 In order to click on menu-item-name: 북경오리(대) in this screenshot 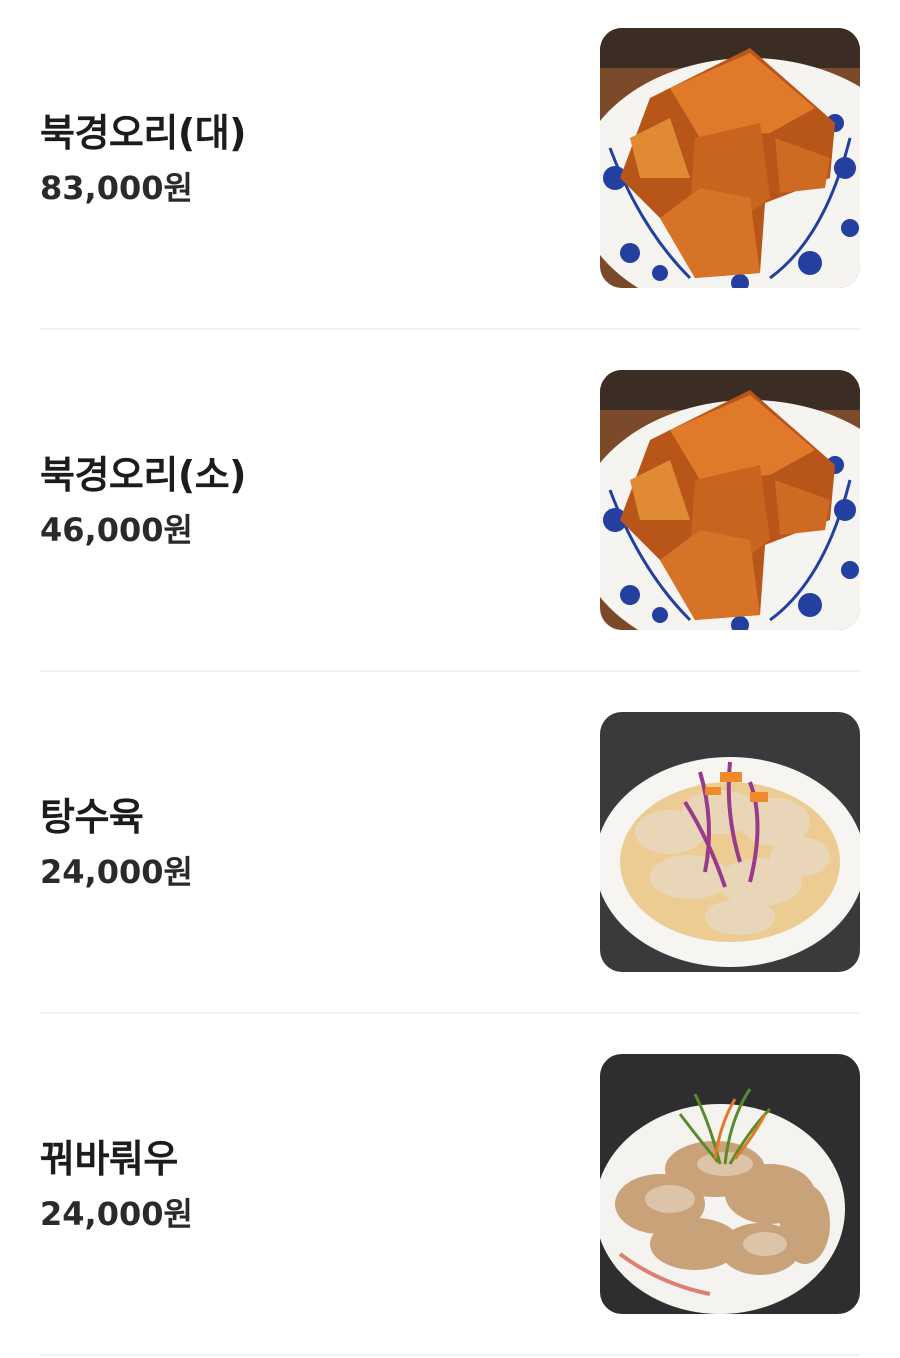, I will do `click(143, 133)`.